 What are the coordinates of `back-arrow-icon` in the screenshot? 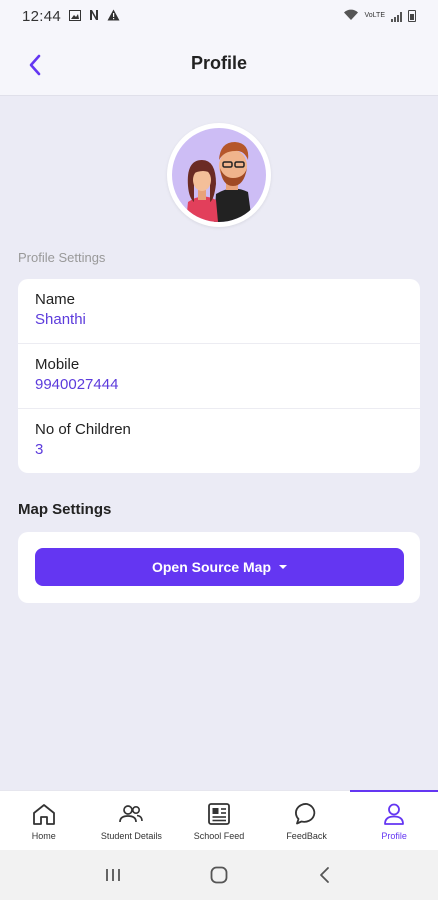 It's located at (324, 875).